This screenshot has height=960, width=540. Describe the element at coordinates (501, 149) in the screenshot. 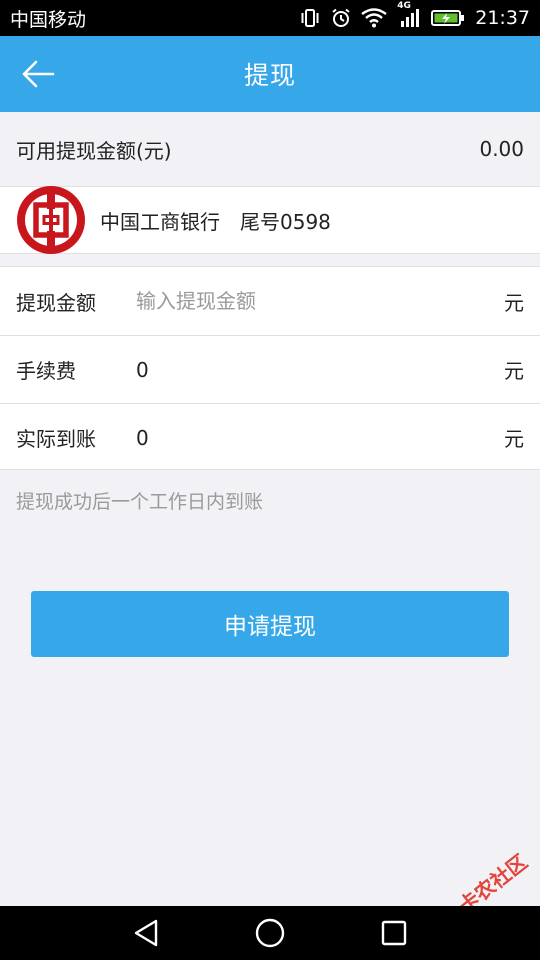

I see `available-balance-value: 0.00` at that location.